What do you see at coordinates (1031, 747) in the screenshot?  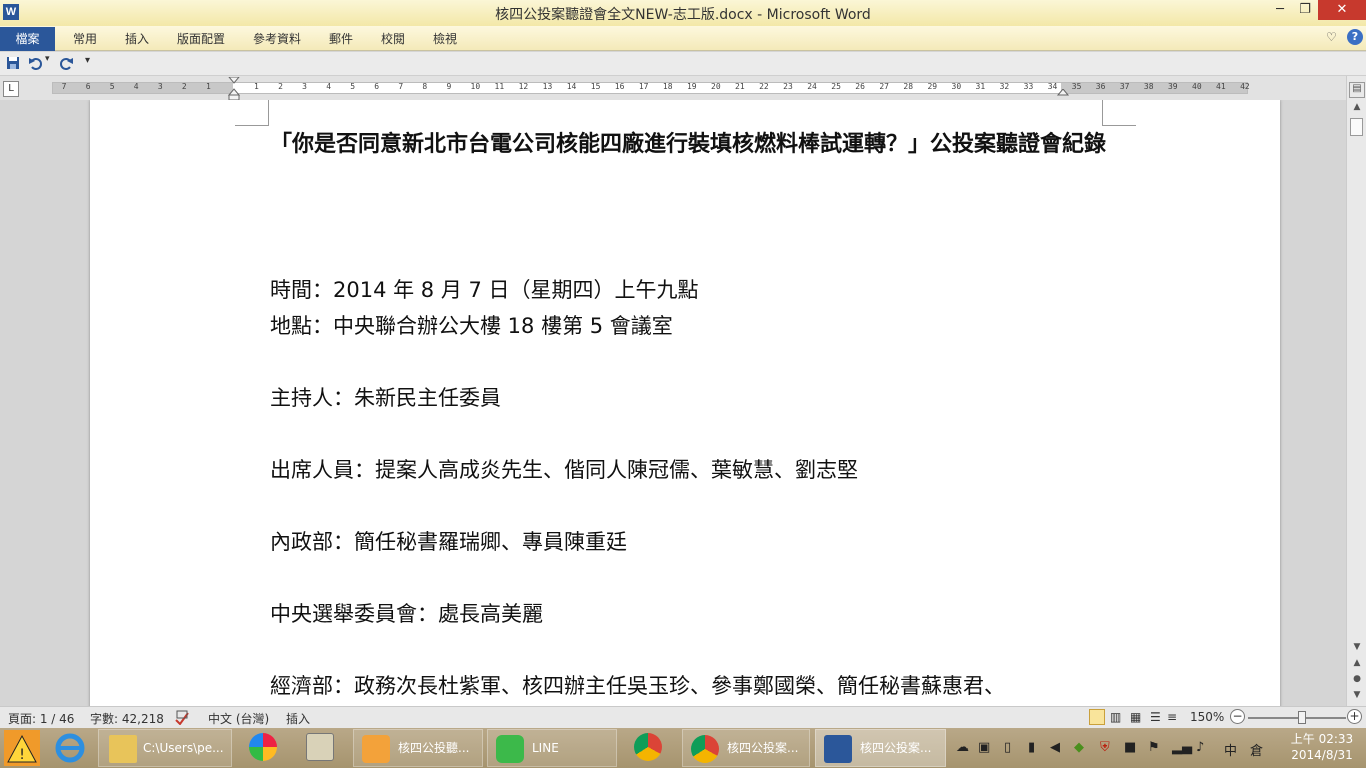 I see `usb-icon: ▮` at bounding box center [1031, 747].